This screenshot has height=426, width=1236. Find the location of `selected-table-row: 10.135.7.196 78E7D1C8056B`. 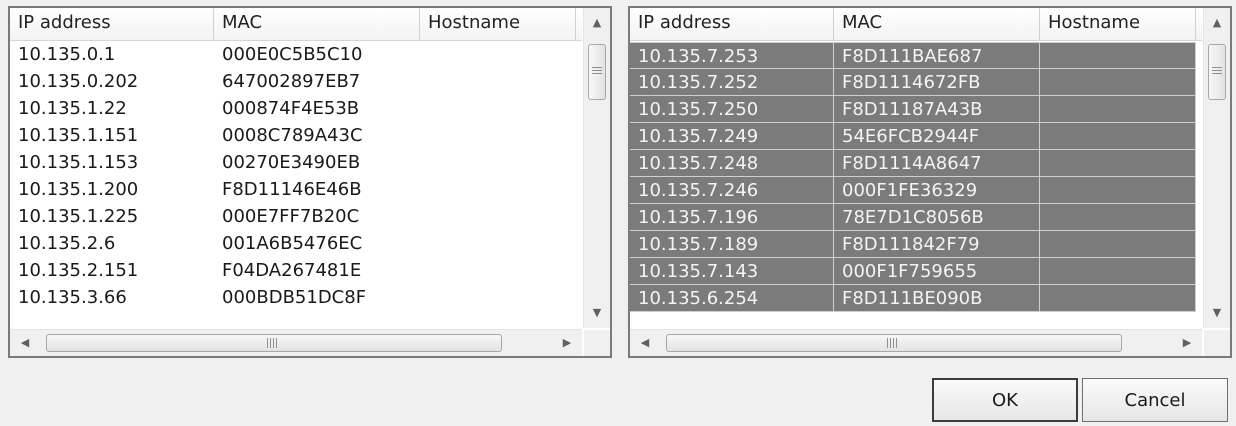

selected-table-row: 10.135.7.196 78E7D1C8056B is located at coordinates (916, 217).